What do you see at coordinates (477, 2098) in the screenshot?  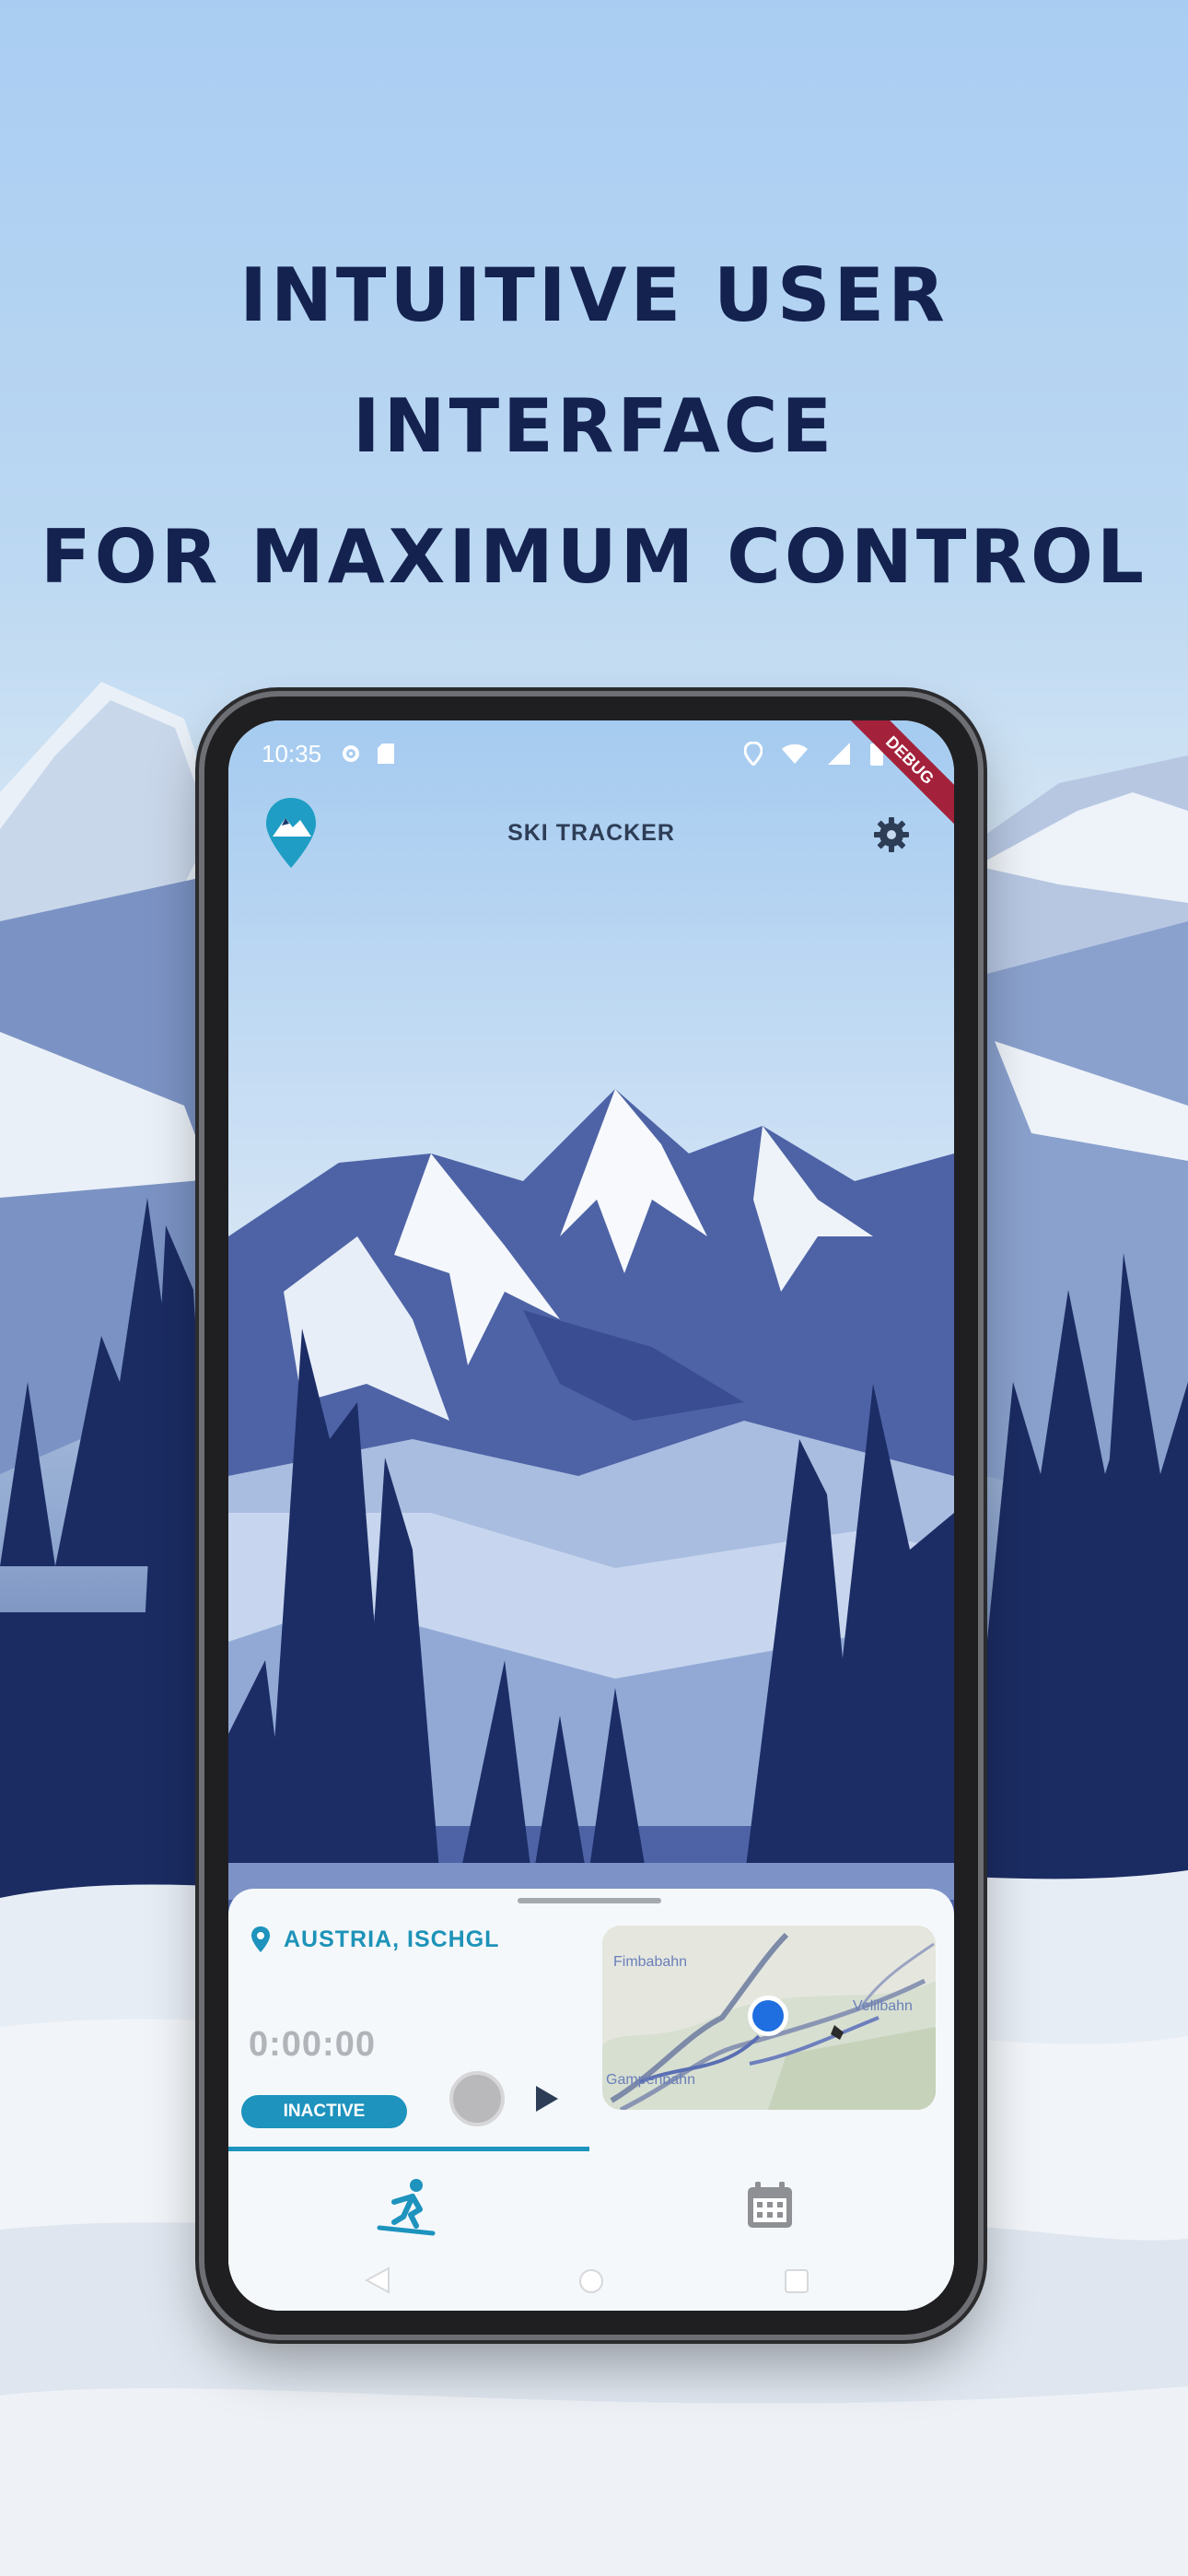 I see `record-button` at bounding box center [477, 2098].